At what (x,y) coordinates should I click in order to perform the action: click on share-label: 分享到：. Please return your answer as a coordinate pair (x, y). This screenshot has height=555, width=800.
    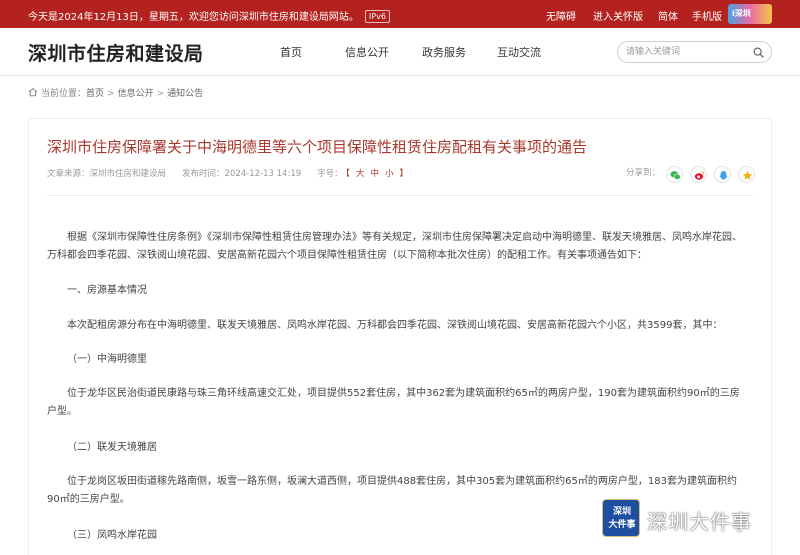
    Looking at the image, I should click on (643, 173).